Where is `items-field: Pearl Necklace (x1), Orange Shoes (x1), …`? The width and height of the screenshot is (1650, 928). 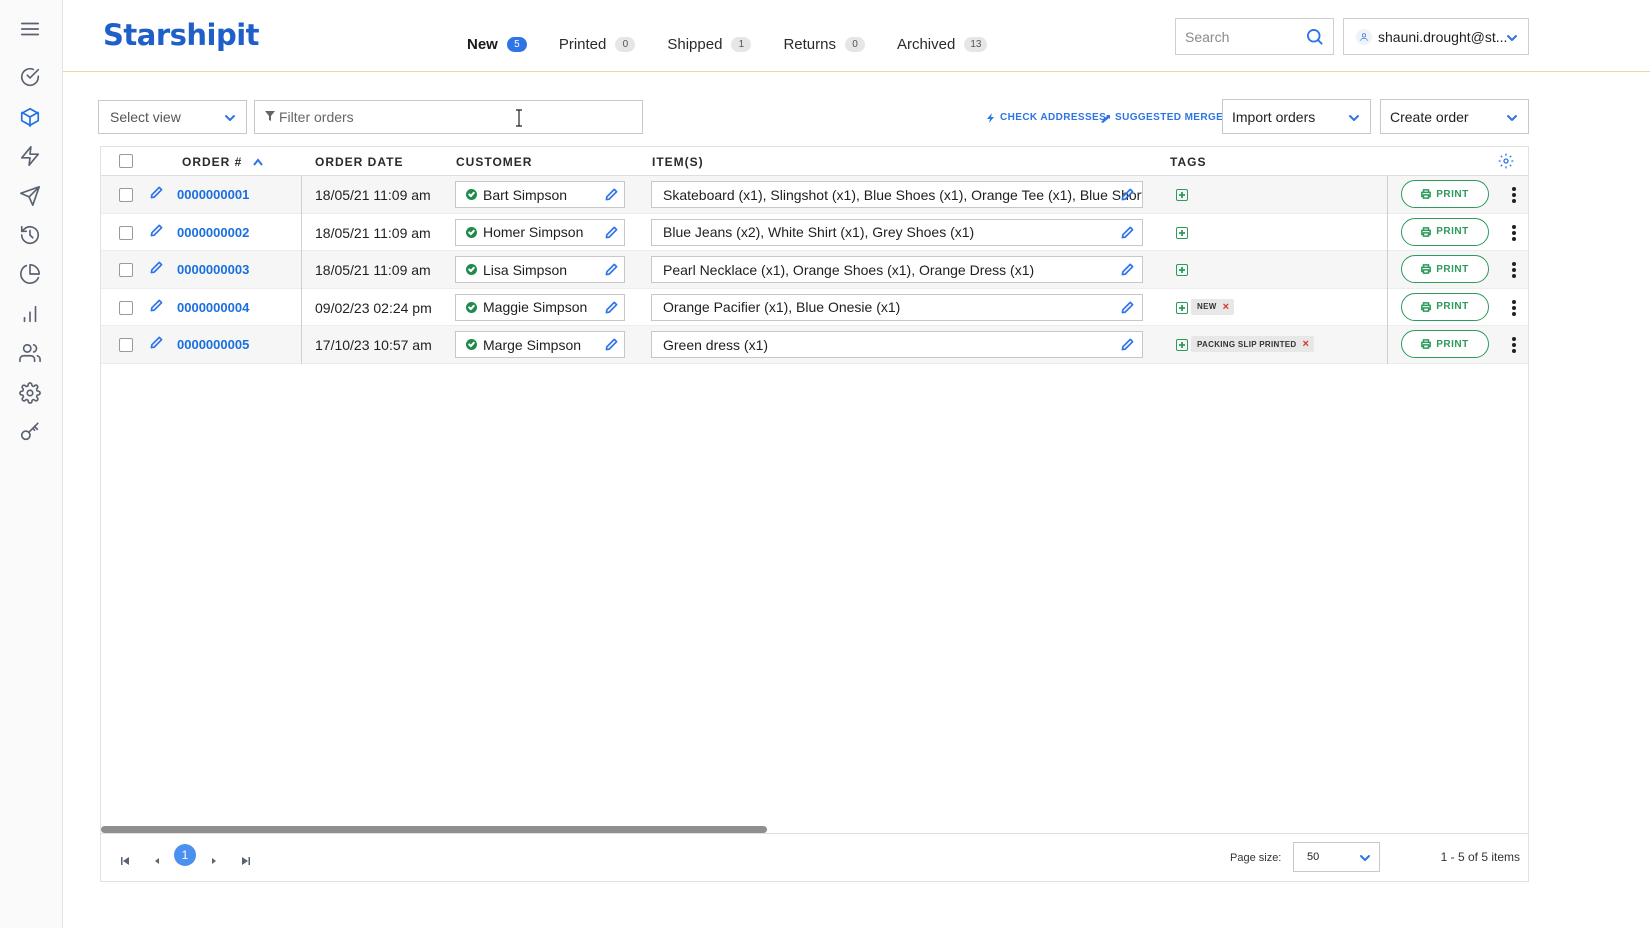 items-field: Pearl Necklace (x1), Orange Shoes (x1), … is located at coordinates (897, 269).